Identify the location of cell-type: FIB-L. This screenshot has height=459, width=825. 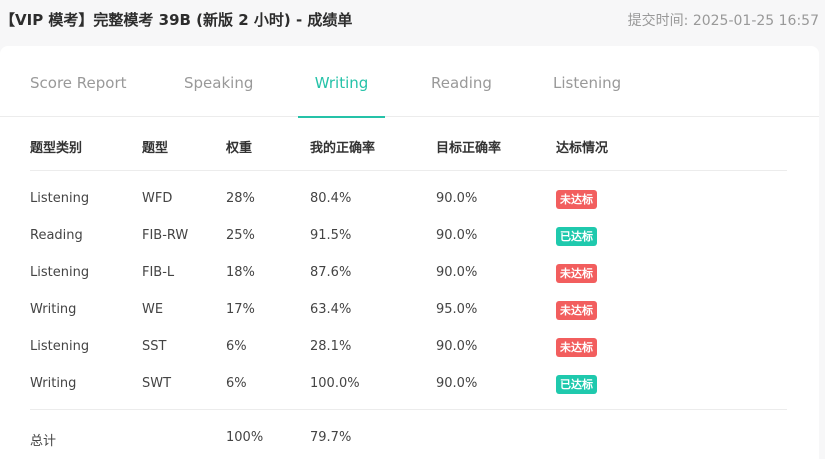
(158, 272).